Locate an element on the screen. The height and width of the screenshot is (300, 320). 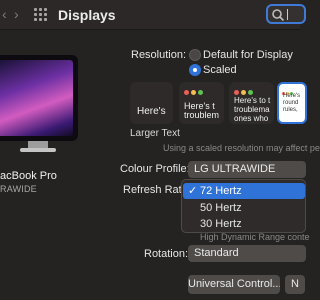
larger-text-caption: Larger Text is located at coordinates (155, 133).